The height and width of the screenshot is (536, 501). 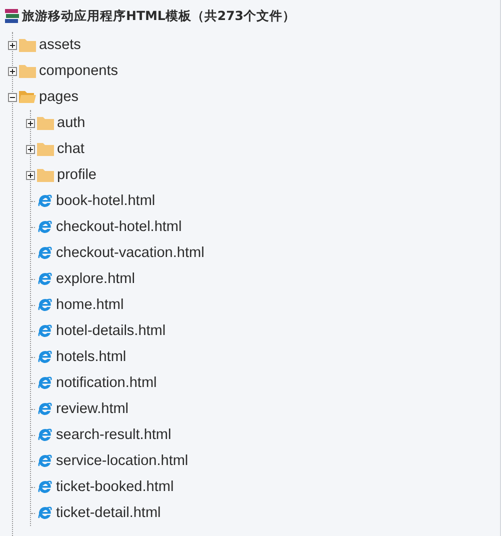 I want to click on archive-title: 旅游移动应用程序HTML模板（共273个文件）, so click(x=159, y=16).